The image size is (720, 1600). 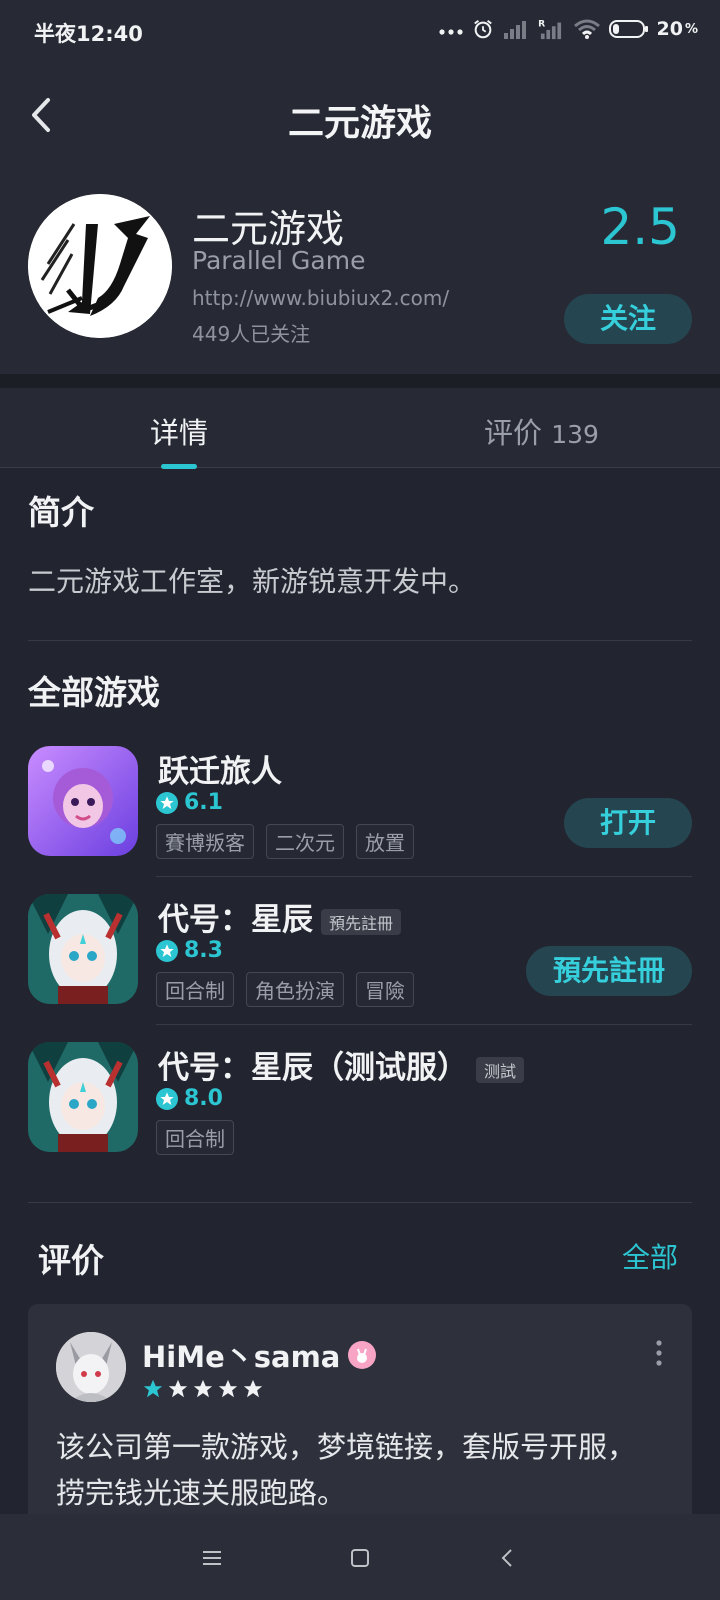 What do you see at coordinates (360, 428) in the screenshot?
I see `tab-bar: 详情 评价 139` at bounding box center [360, 428].